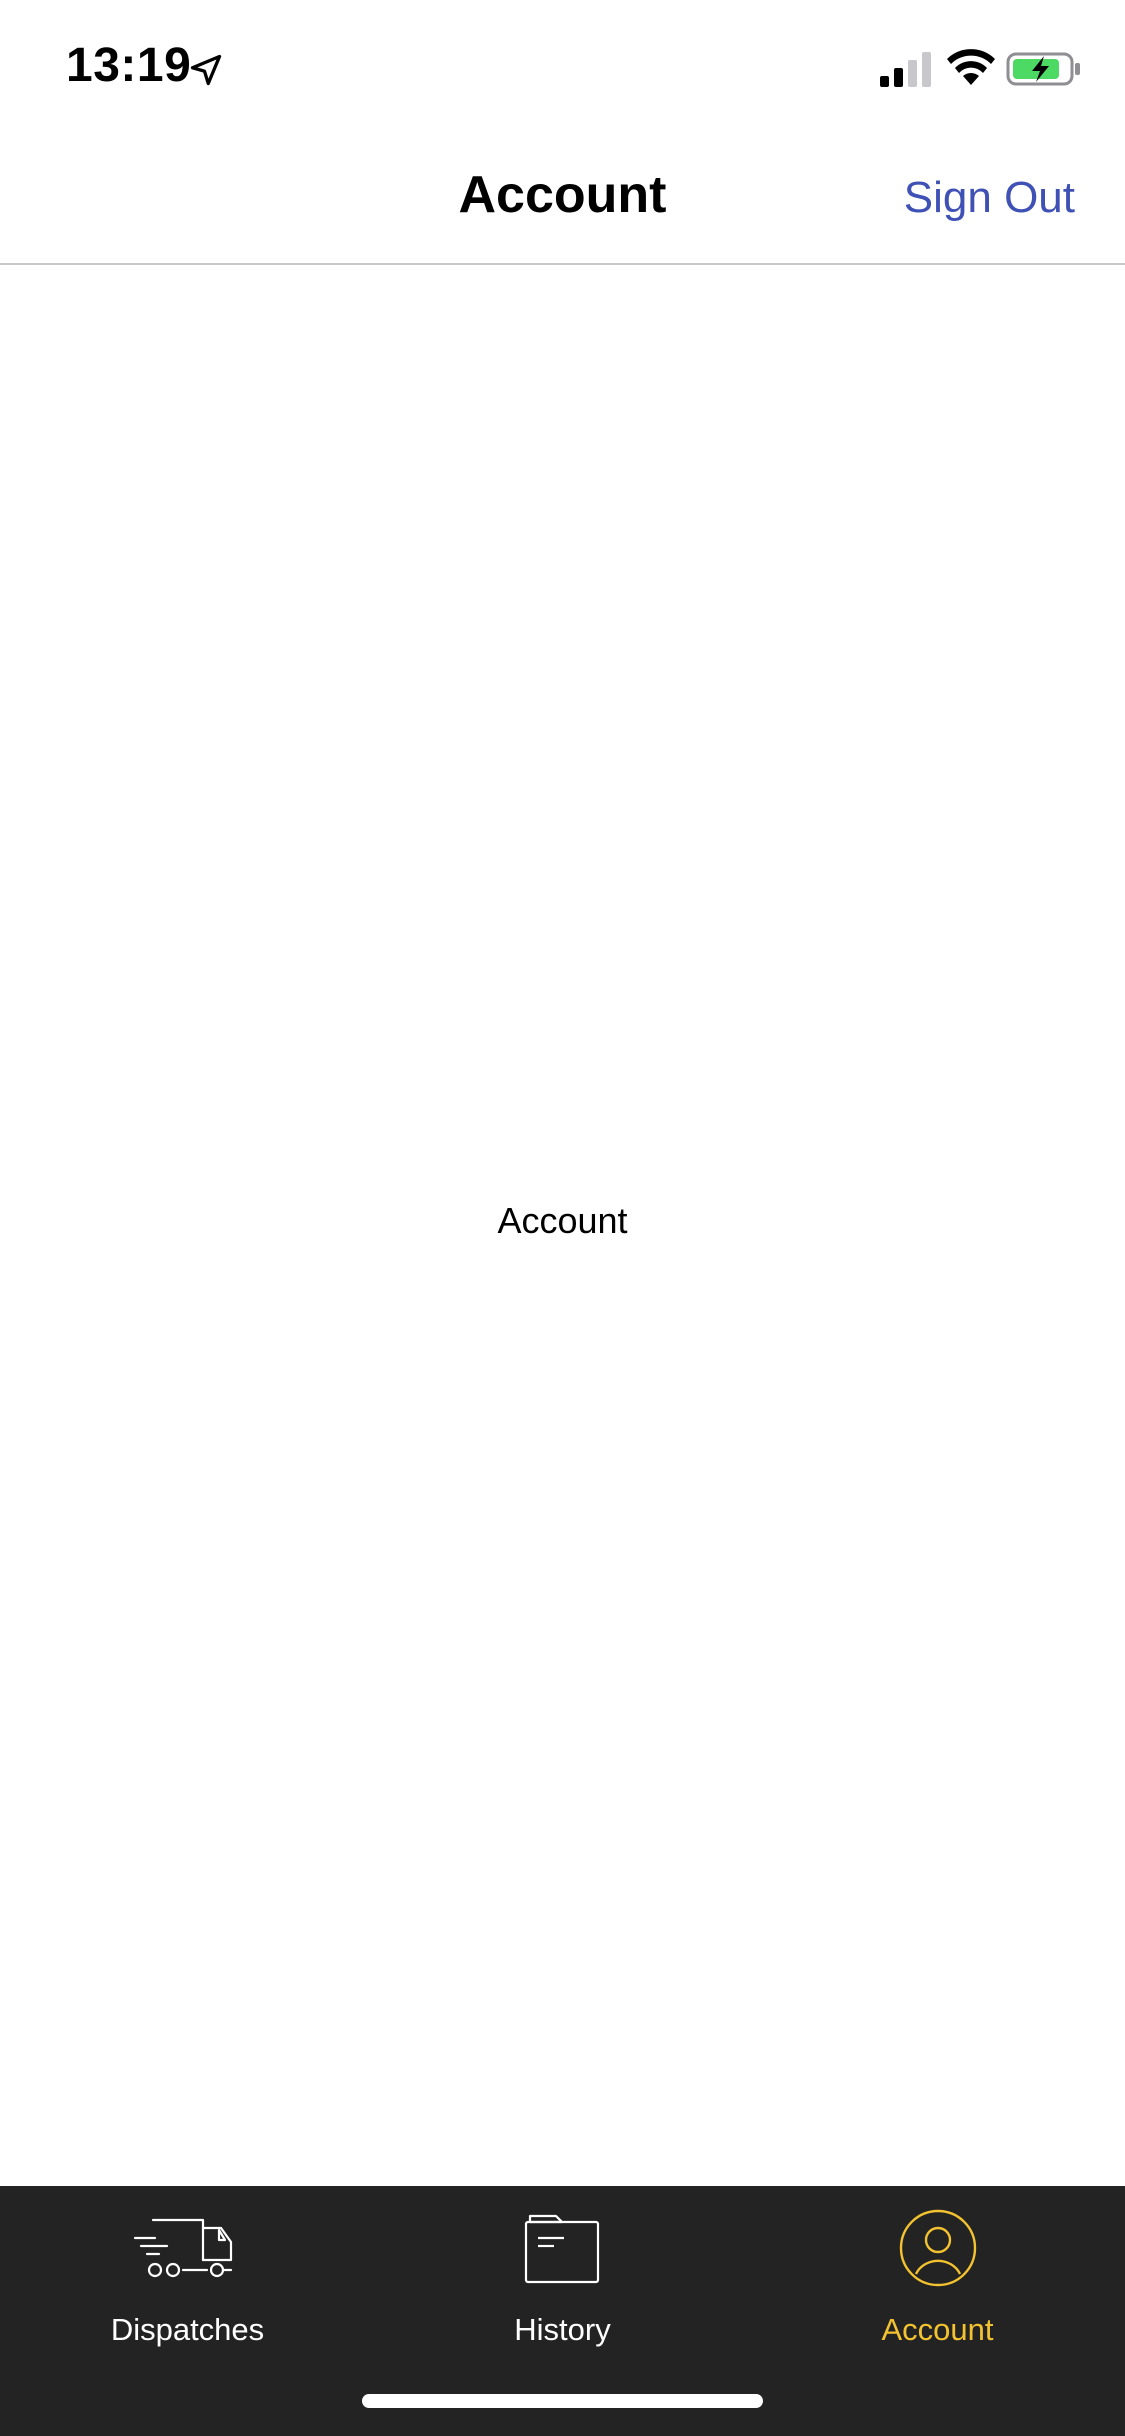 The height and width of the screenshot is (2436, 1125). Describe the element at coordinates (562, 2401) in the screenshot. I see `home-indicator` at that location.